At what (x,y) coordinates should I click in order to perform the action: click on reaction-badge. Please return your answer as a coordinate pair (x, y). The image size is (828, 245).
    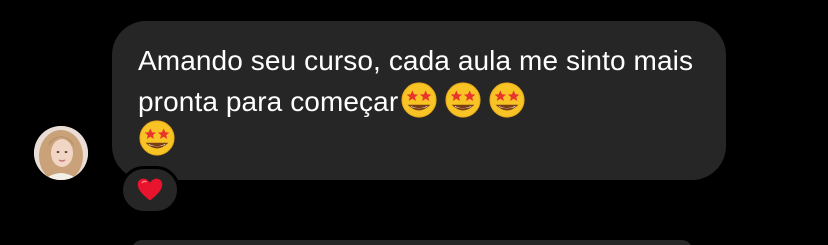
    Looking at the image, I should click on (150, 190).